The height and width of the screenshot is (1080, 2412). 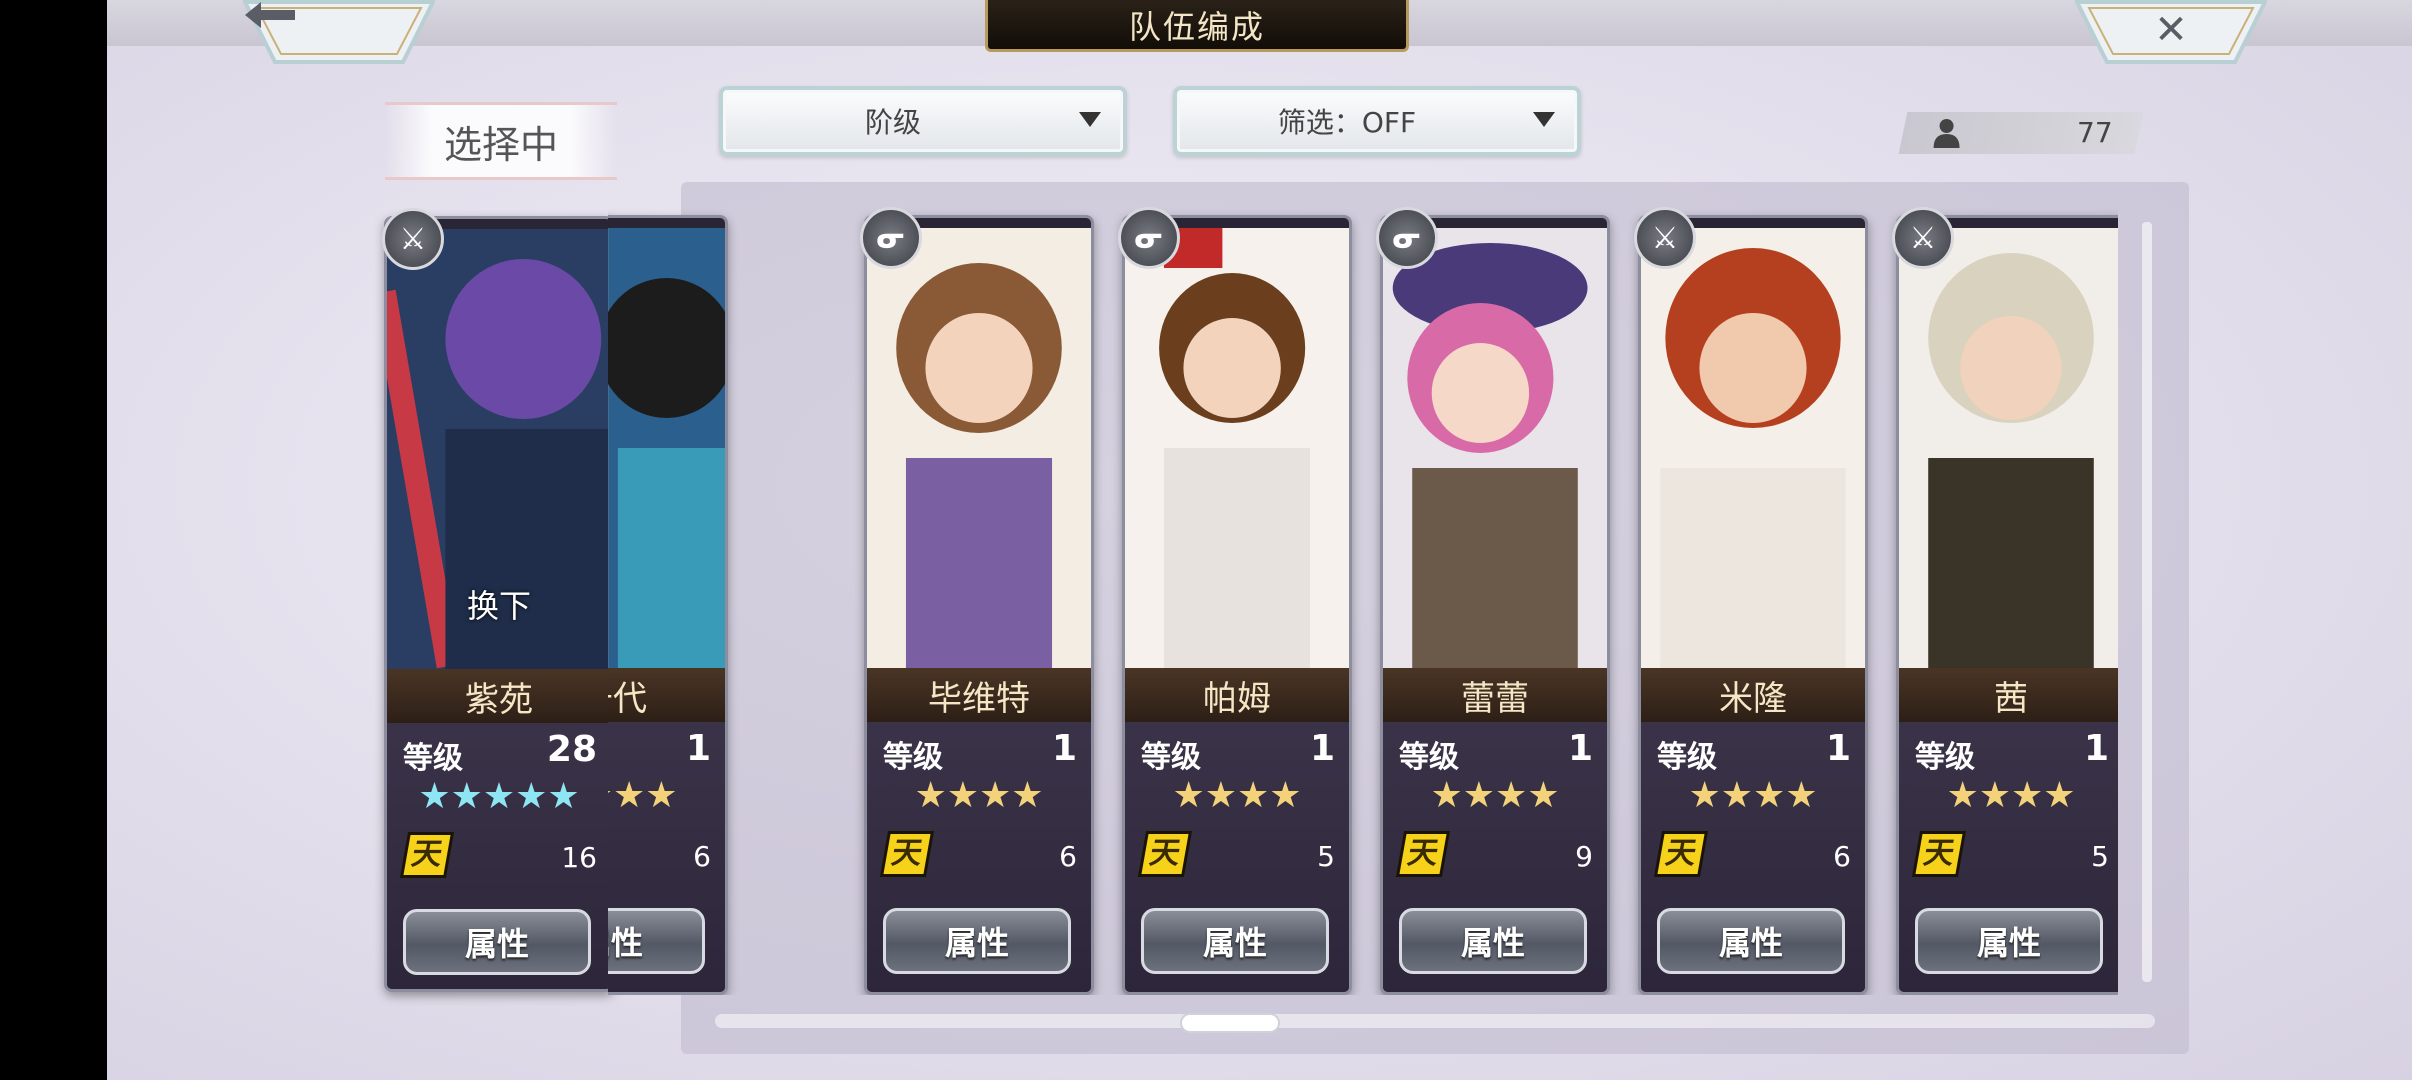 What do you see at coordinates (2171, 30) in the screenshot?
I see `close-x-icon: ✕` at bounding box center [2171, 30].